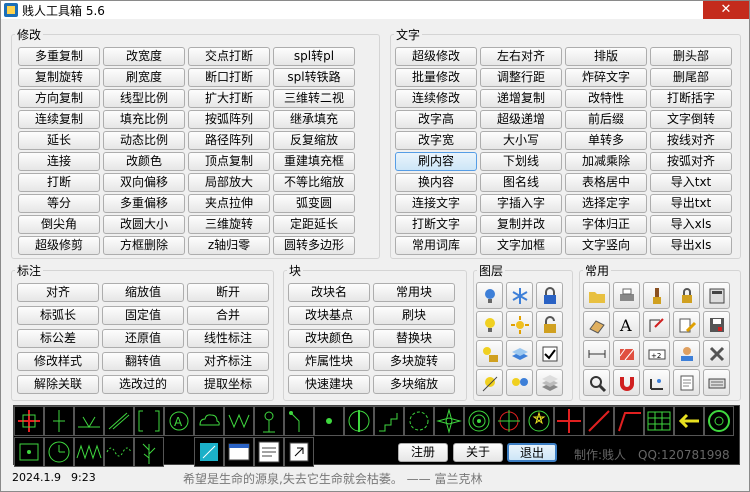 Image resolution: width=750 pixels, height=492 pixels. I want to click on wenzi-button: 字体归正, so click(606, 224).